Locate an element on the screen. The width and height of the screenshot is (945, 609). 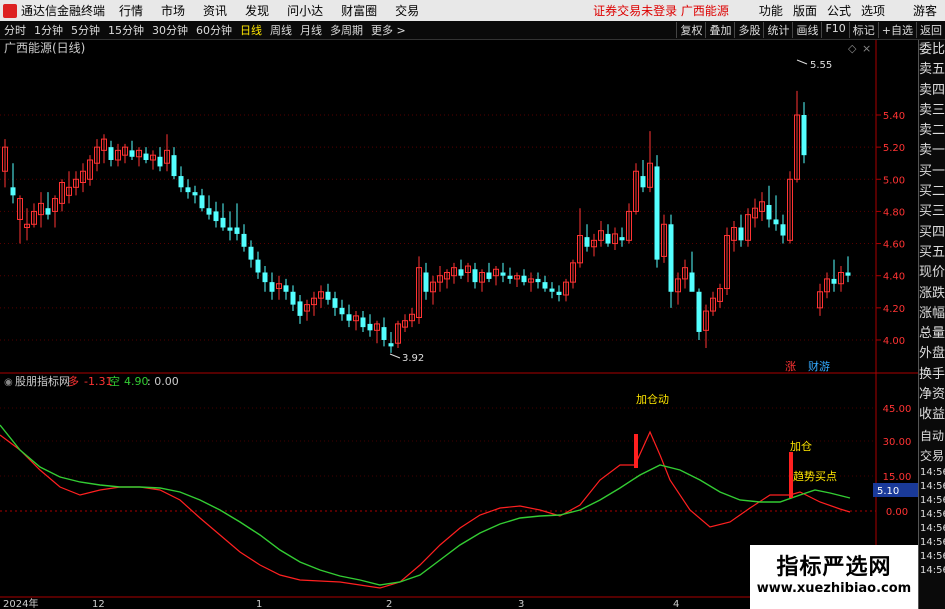
app-logo-icon is located at coordinates (10, 10).